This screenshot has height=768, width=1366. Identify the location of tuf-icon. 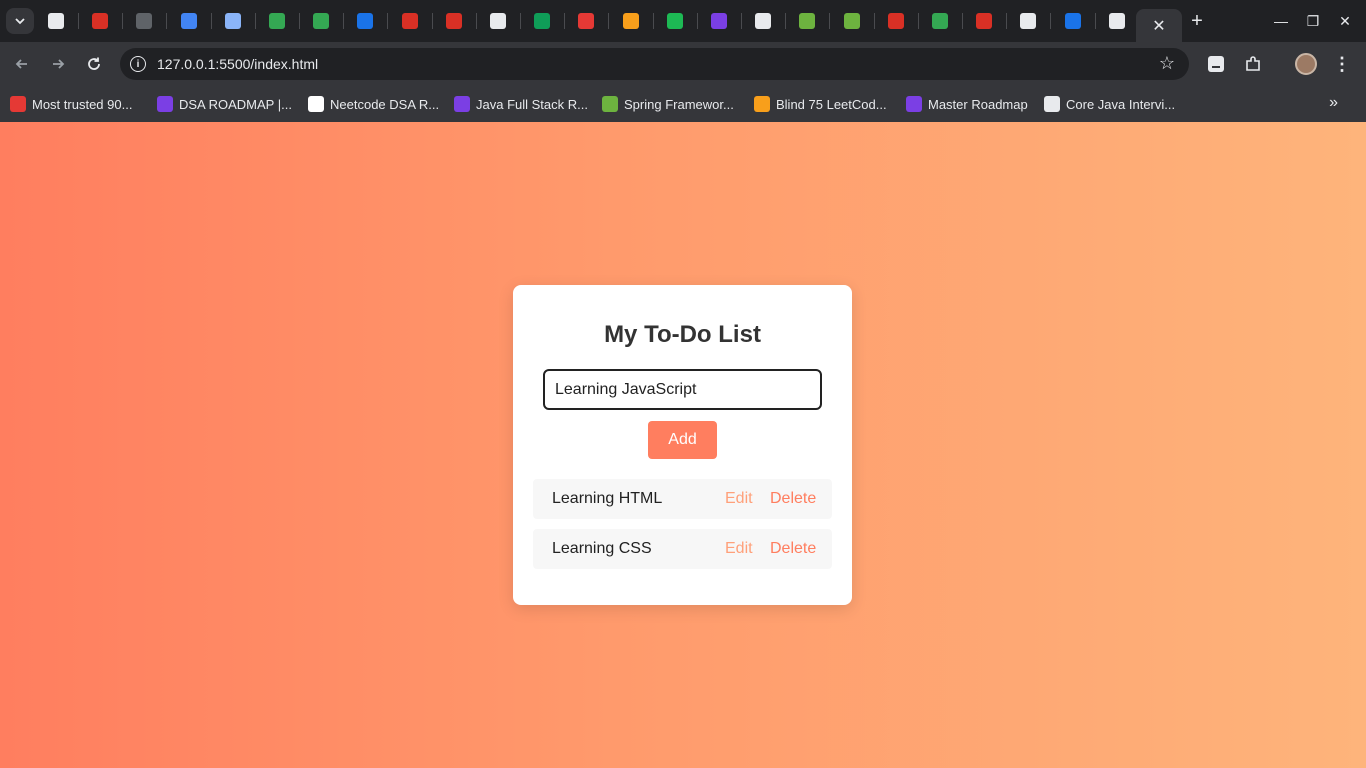
(586, 21).